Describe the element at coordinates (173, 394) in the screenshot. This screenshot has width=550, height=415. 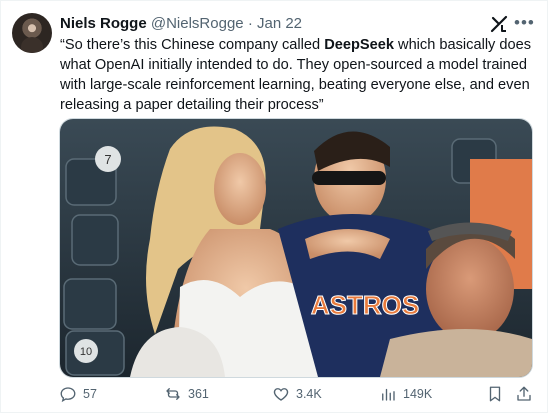
I see `repost-icon` at that location.